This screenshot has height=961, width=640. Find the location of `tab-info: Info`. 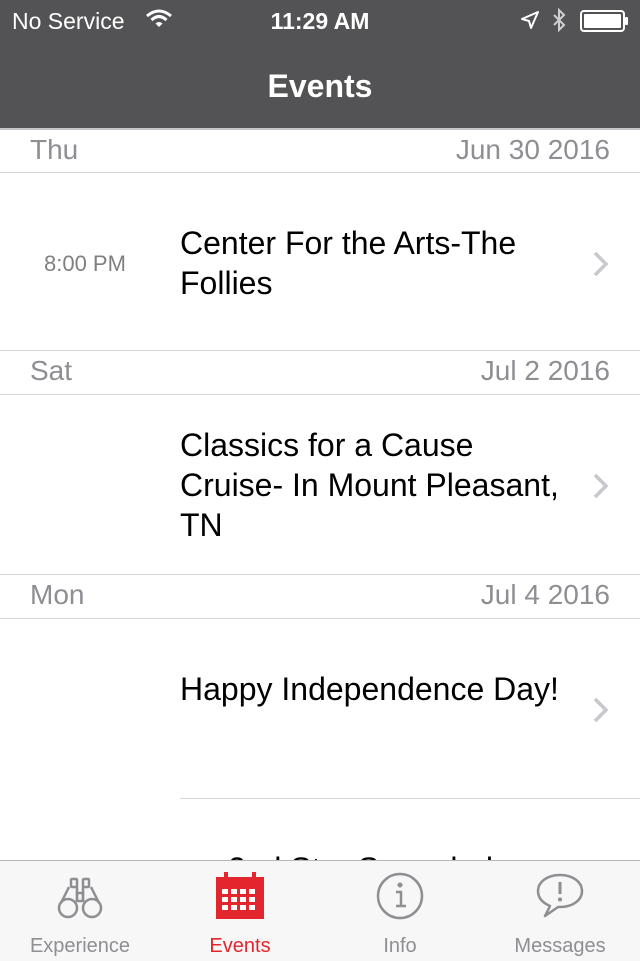

tab-info: Info is located at coordinates (400, 911).